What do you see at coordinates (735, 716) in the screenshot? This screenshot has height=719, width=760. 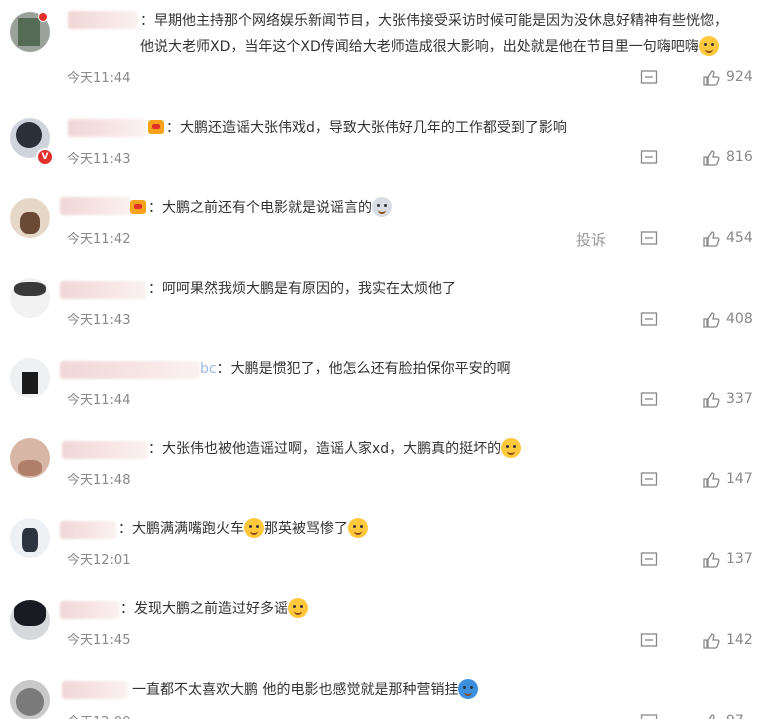 I see `like-count: 97` at bounding box center [735, 716].